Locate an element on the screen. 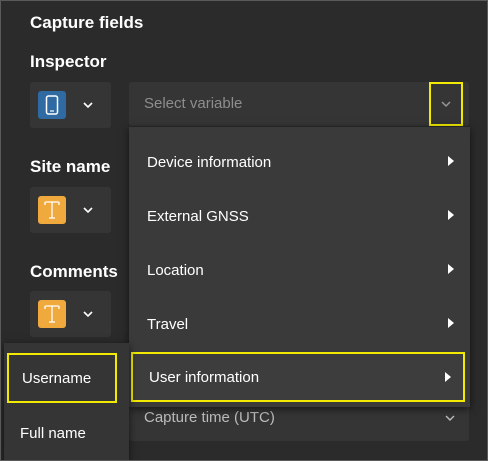 This screenshot has width=488, height=461. variable-select-placeholder: Select variable is located at coordinates (193, 103).